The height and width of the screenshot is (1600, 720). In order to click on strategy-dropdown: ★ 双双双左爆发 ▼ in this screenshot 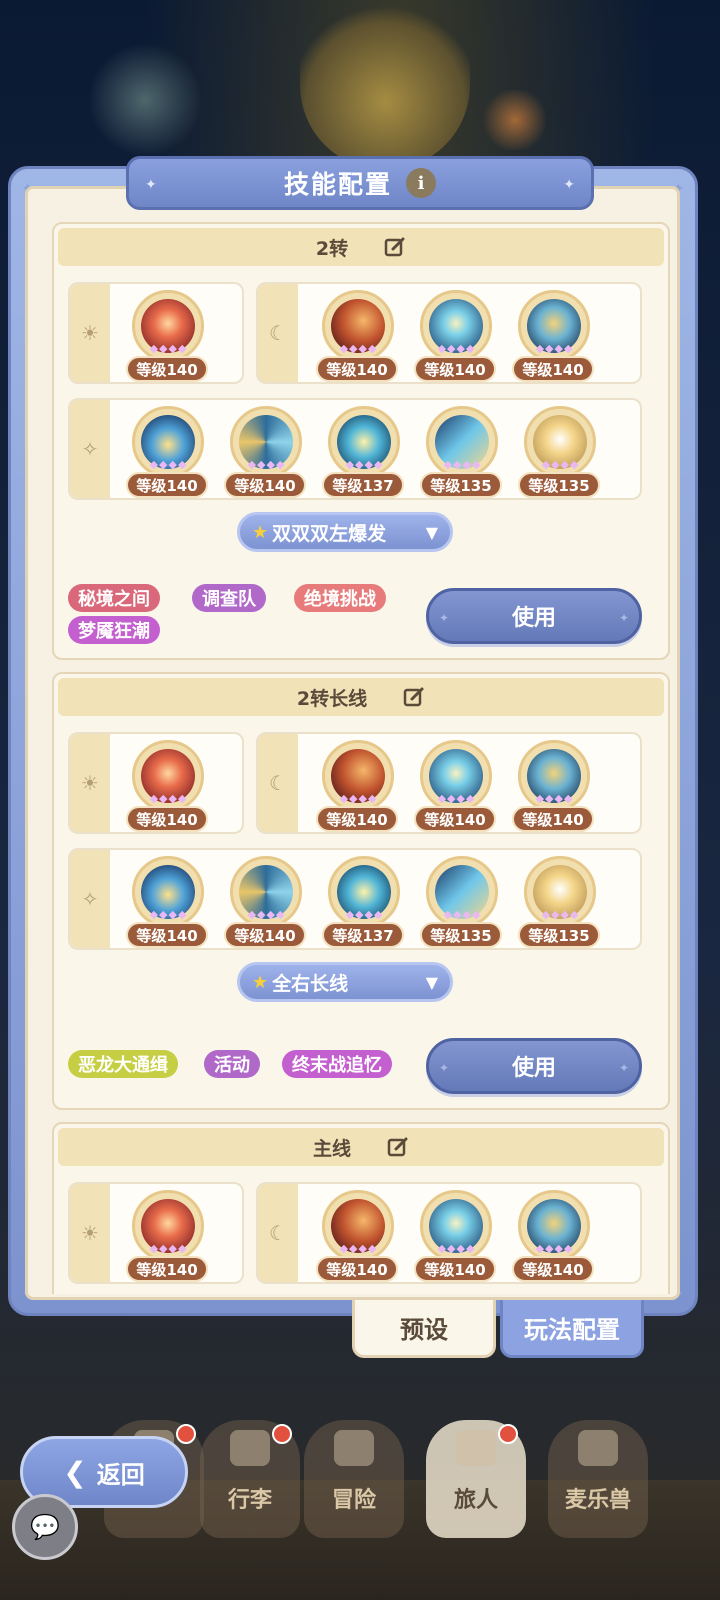, I will do `click(345, 532)`.